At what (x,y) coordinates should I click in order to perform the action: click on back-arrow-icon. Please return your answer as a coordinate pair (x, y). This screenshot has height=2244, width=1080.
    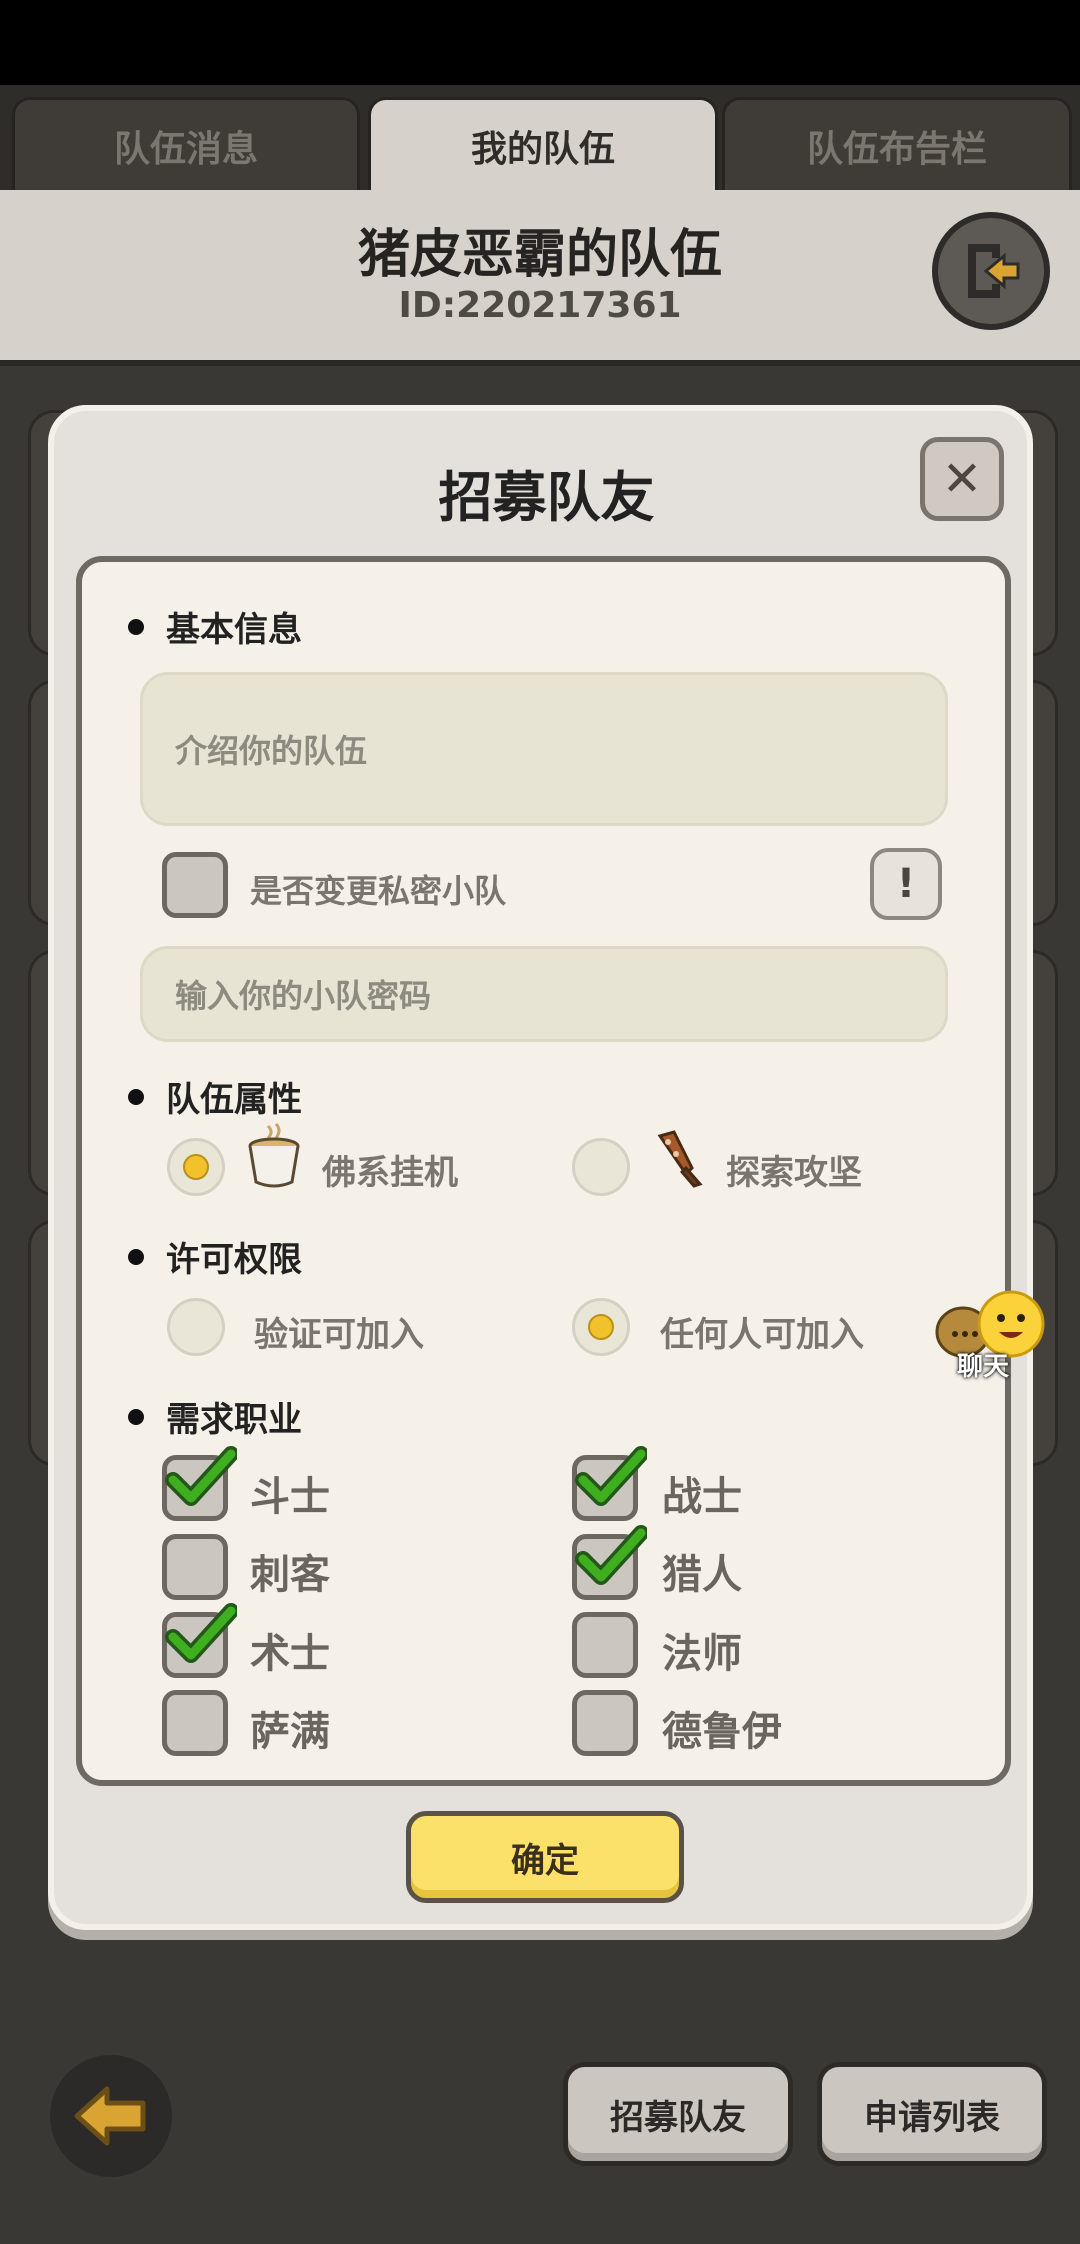
    Looking at the image, I should click on (110, 2116).